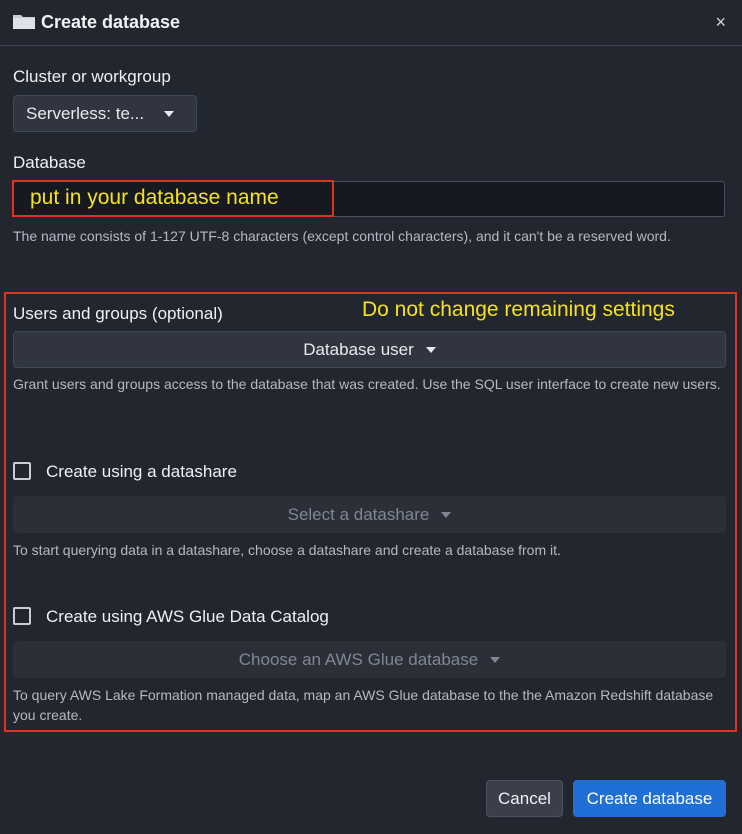 The height and width of the screenshot is (834, 742). I want to click on users-groups-select-value: Database user, so click(358, 349).